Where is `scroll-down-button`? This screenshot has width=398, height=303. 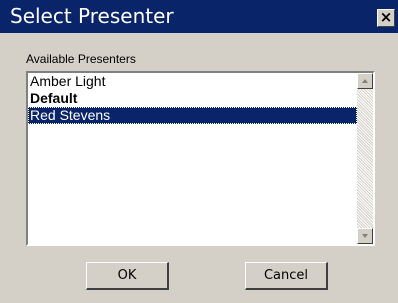 scroll-down-button is located at coordinates (365, 236).